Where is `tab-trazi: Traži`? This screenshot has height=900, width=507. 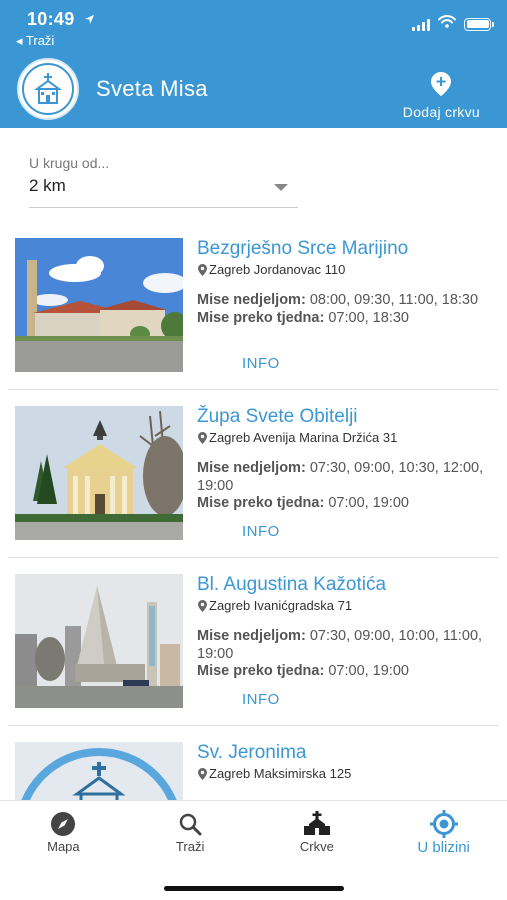 tab-trazi: Traži is located at coordinates (190, 832).